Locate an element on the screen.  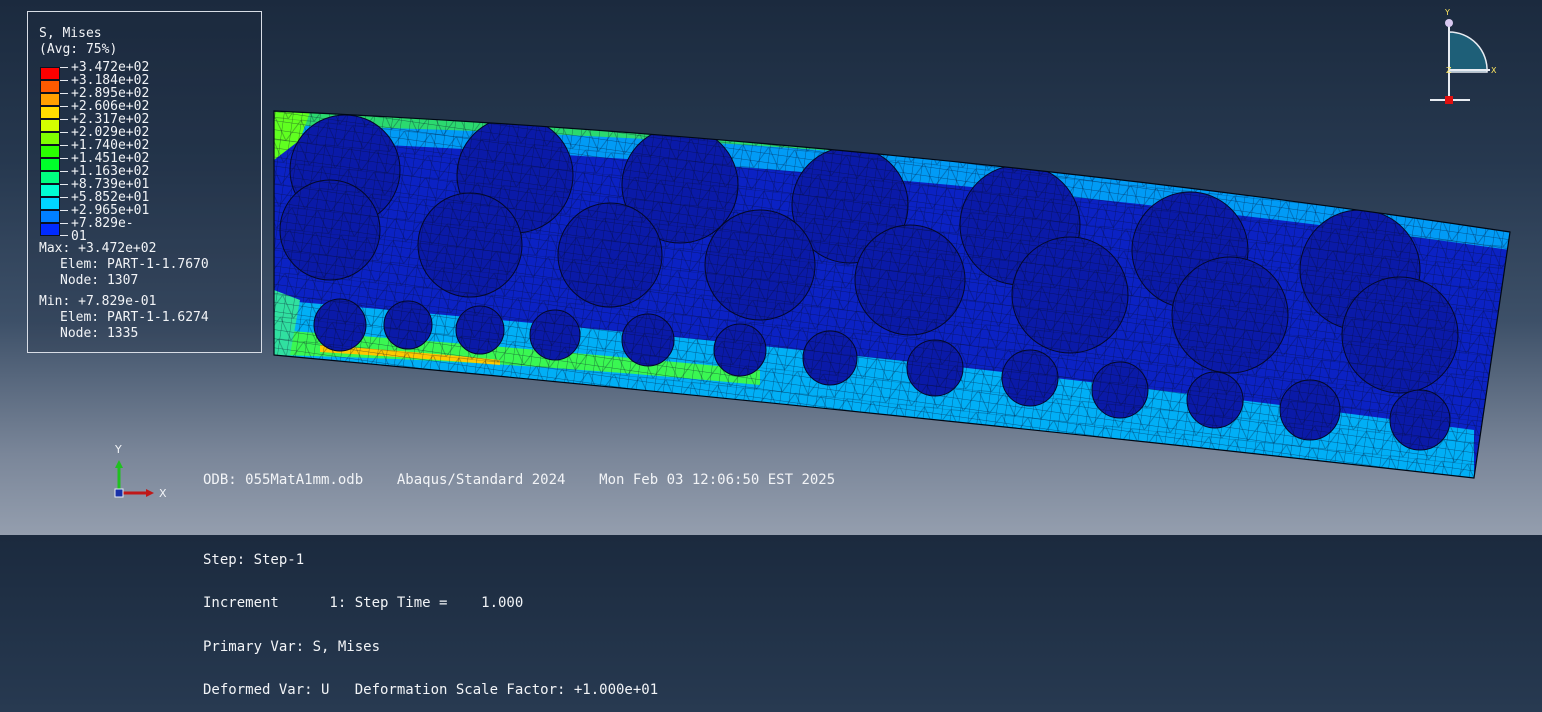
legend-min-node: Node: 1335 is located at coordinates (99, 333).